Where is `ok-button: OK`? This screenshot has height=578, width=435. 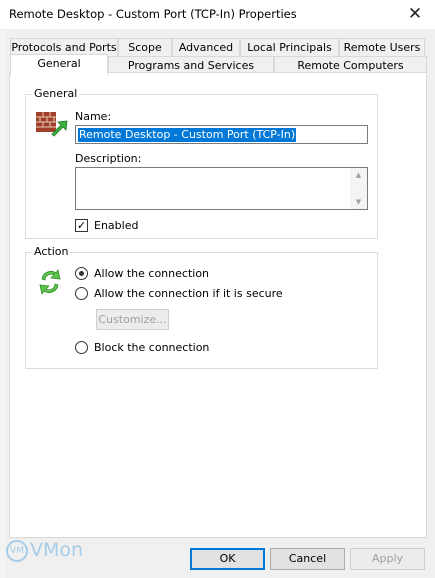
ok-button: OK is located at coordinates (227, 559).